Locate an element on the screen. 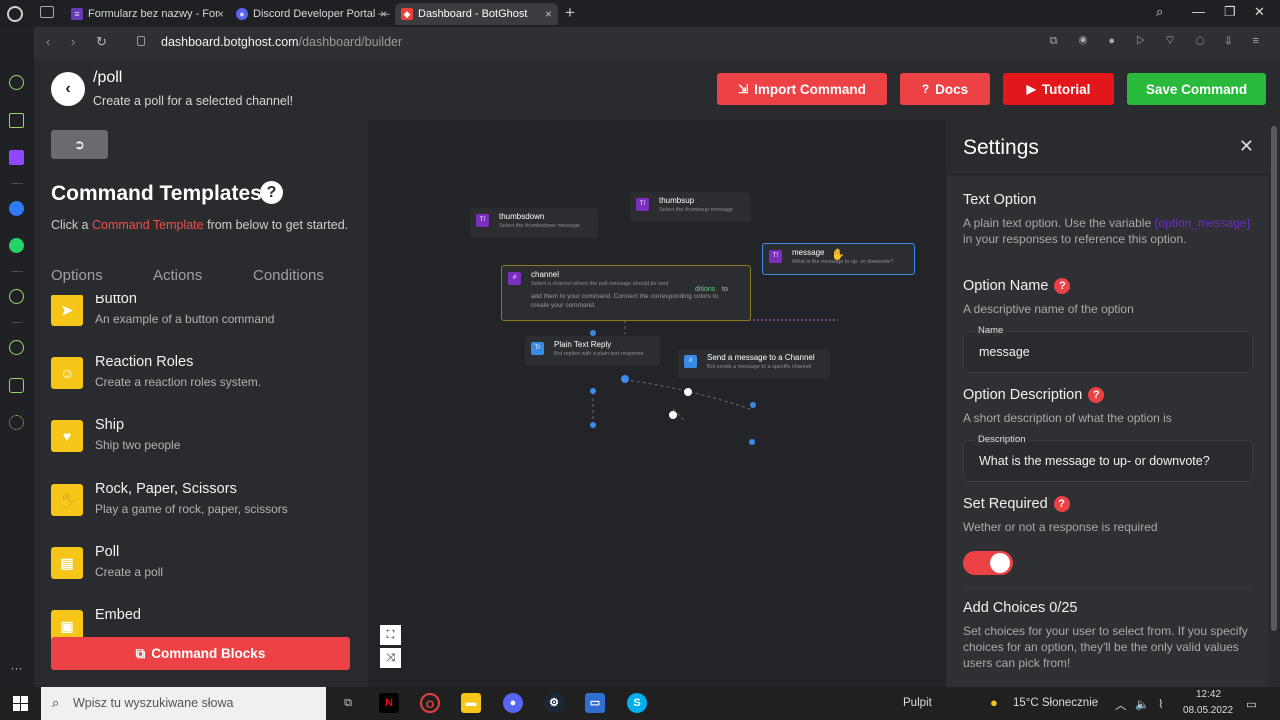 The height and width of the screenshot is (720, 1280). hand-cursor-icon: ✋ is located at coordinates (838, 255).